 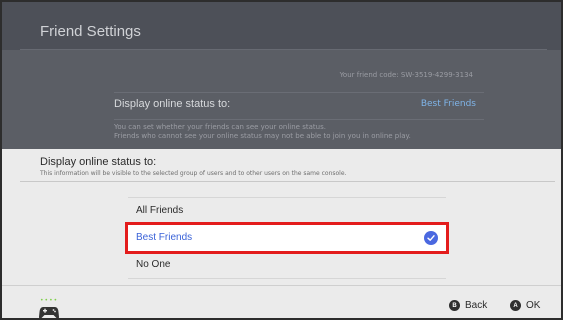 What do you see at coordinates (164, 237) in the screenshot?
I see `option-label: Best Friends` at bounding box center [164, 237].